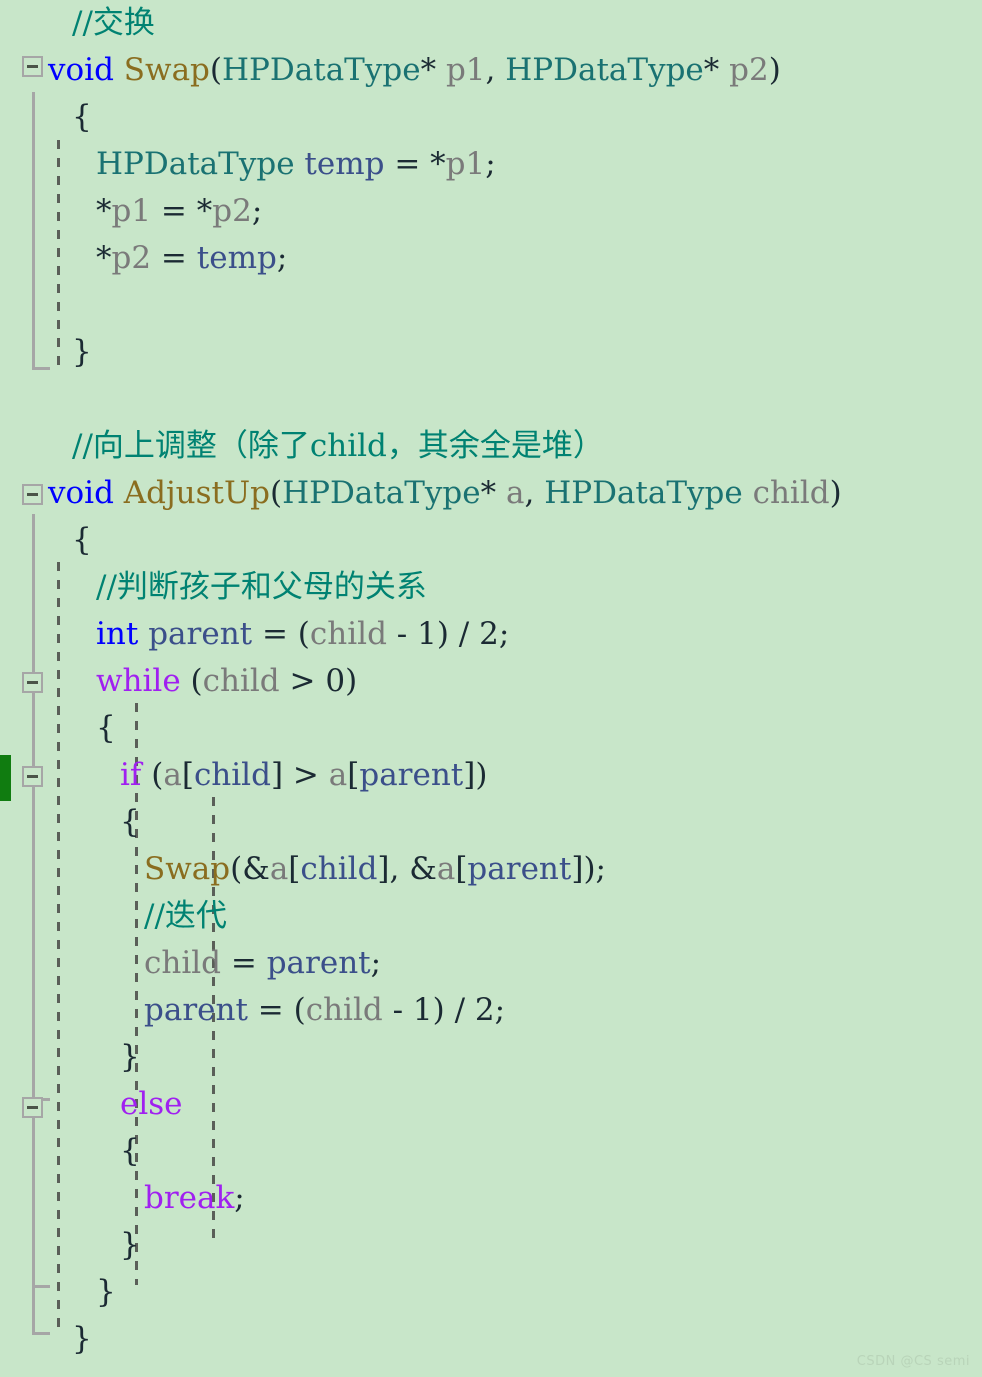  I want to click on code-token: ], so click(277, 775).